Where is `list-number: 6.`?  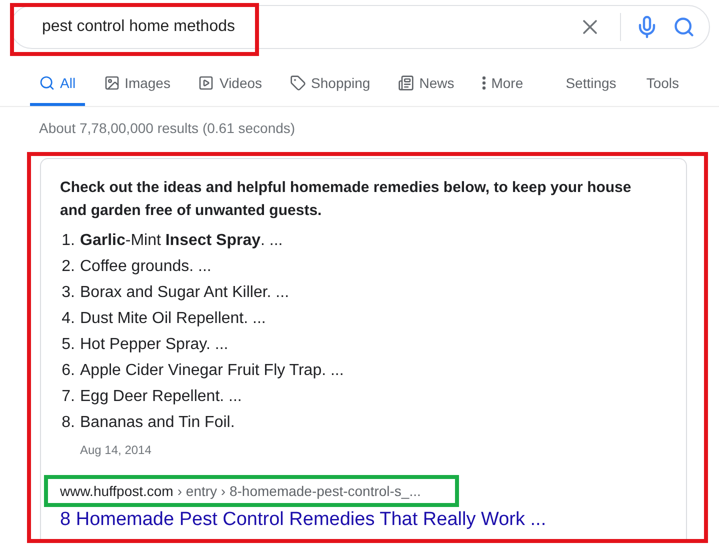
list-number: 6. is located at coordinates (67, 371).